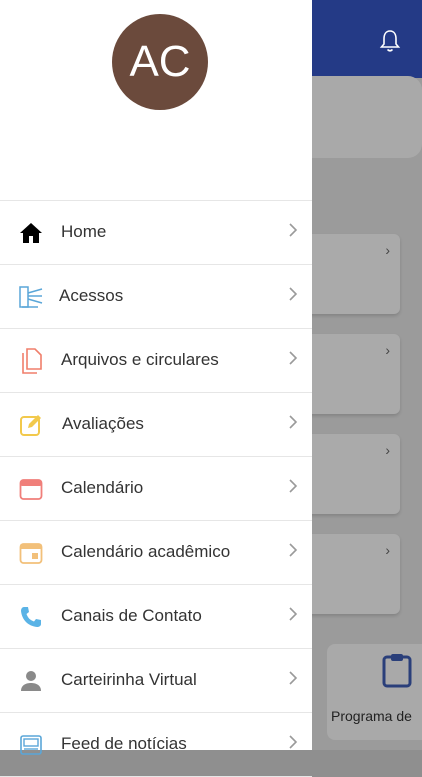 The width and height of the screenshot is (422, 777). Describe the element at coordinates (103, 423) in the screenshot. I see `menu-item-label: Avaliações` at that location.